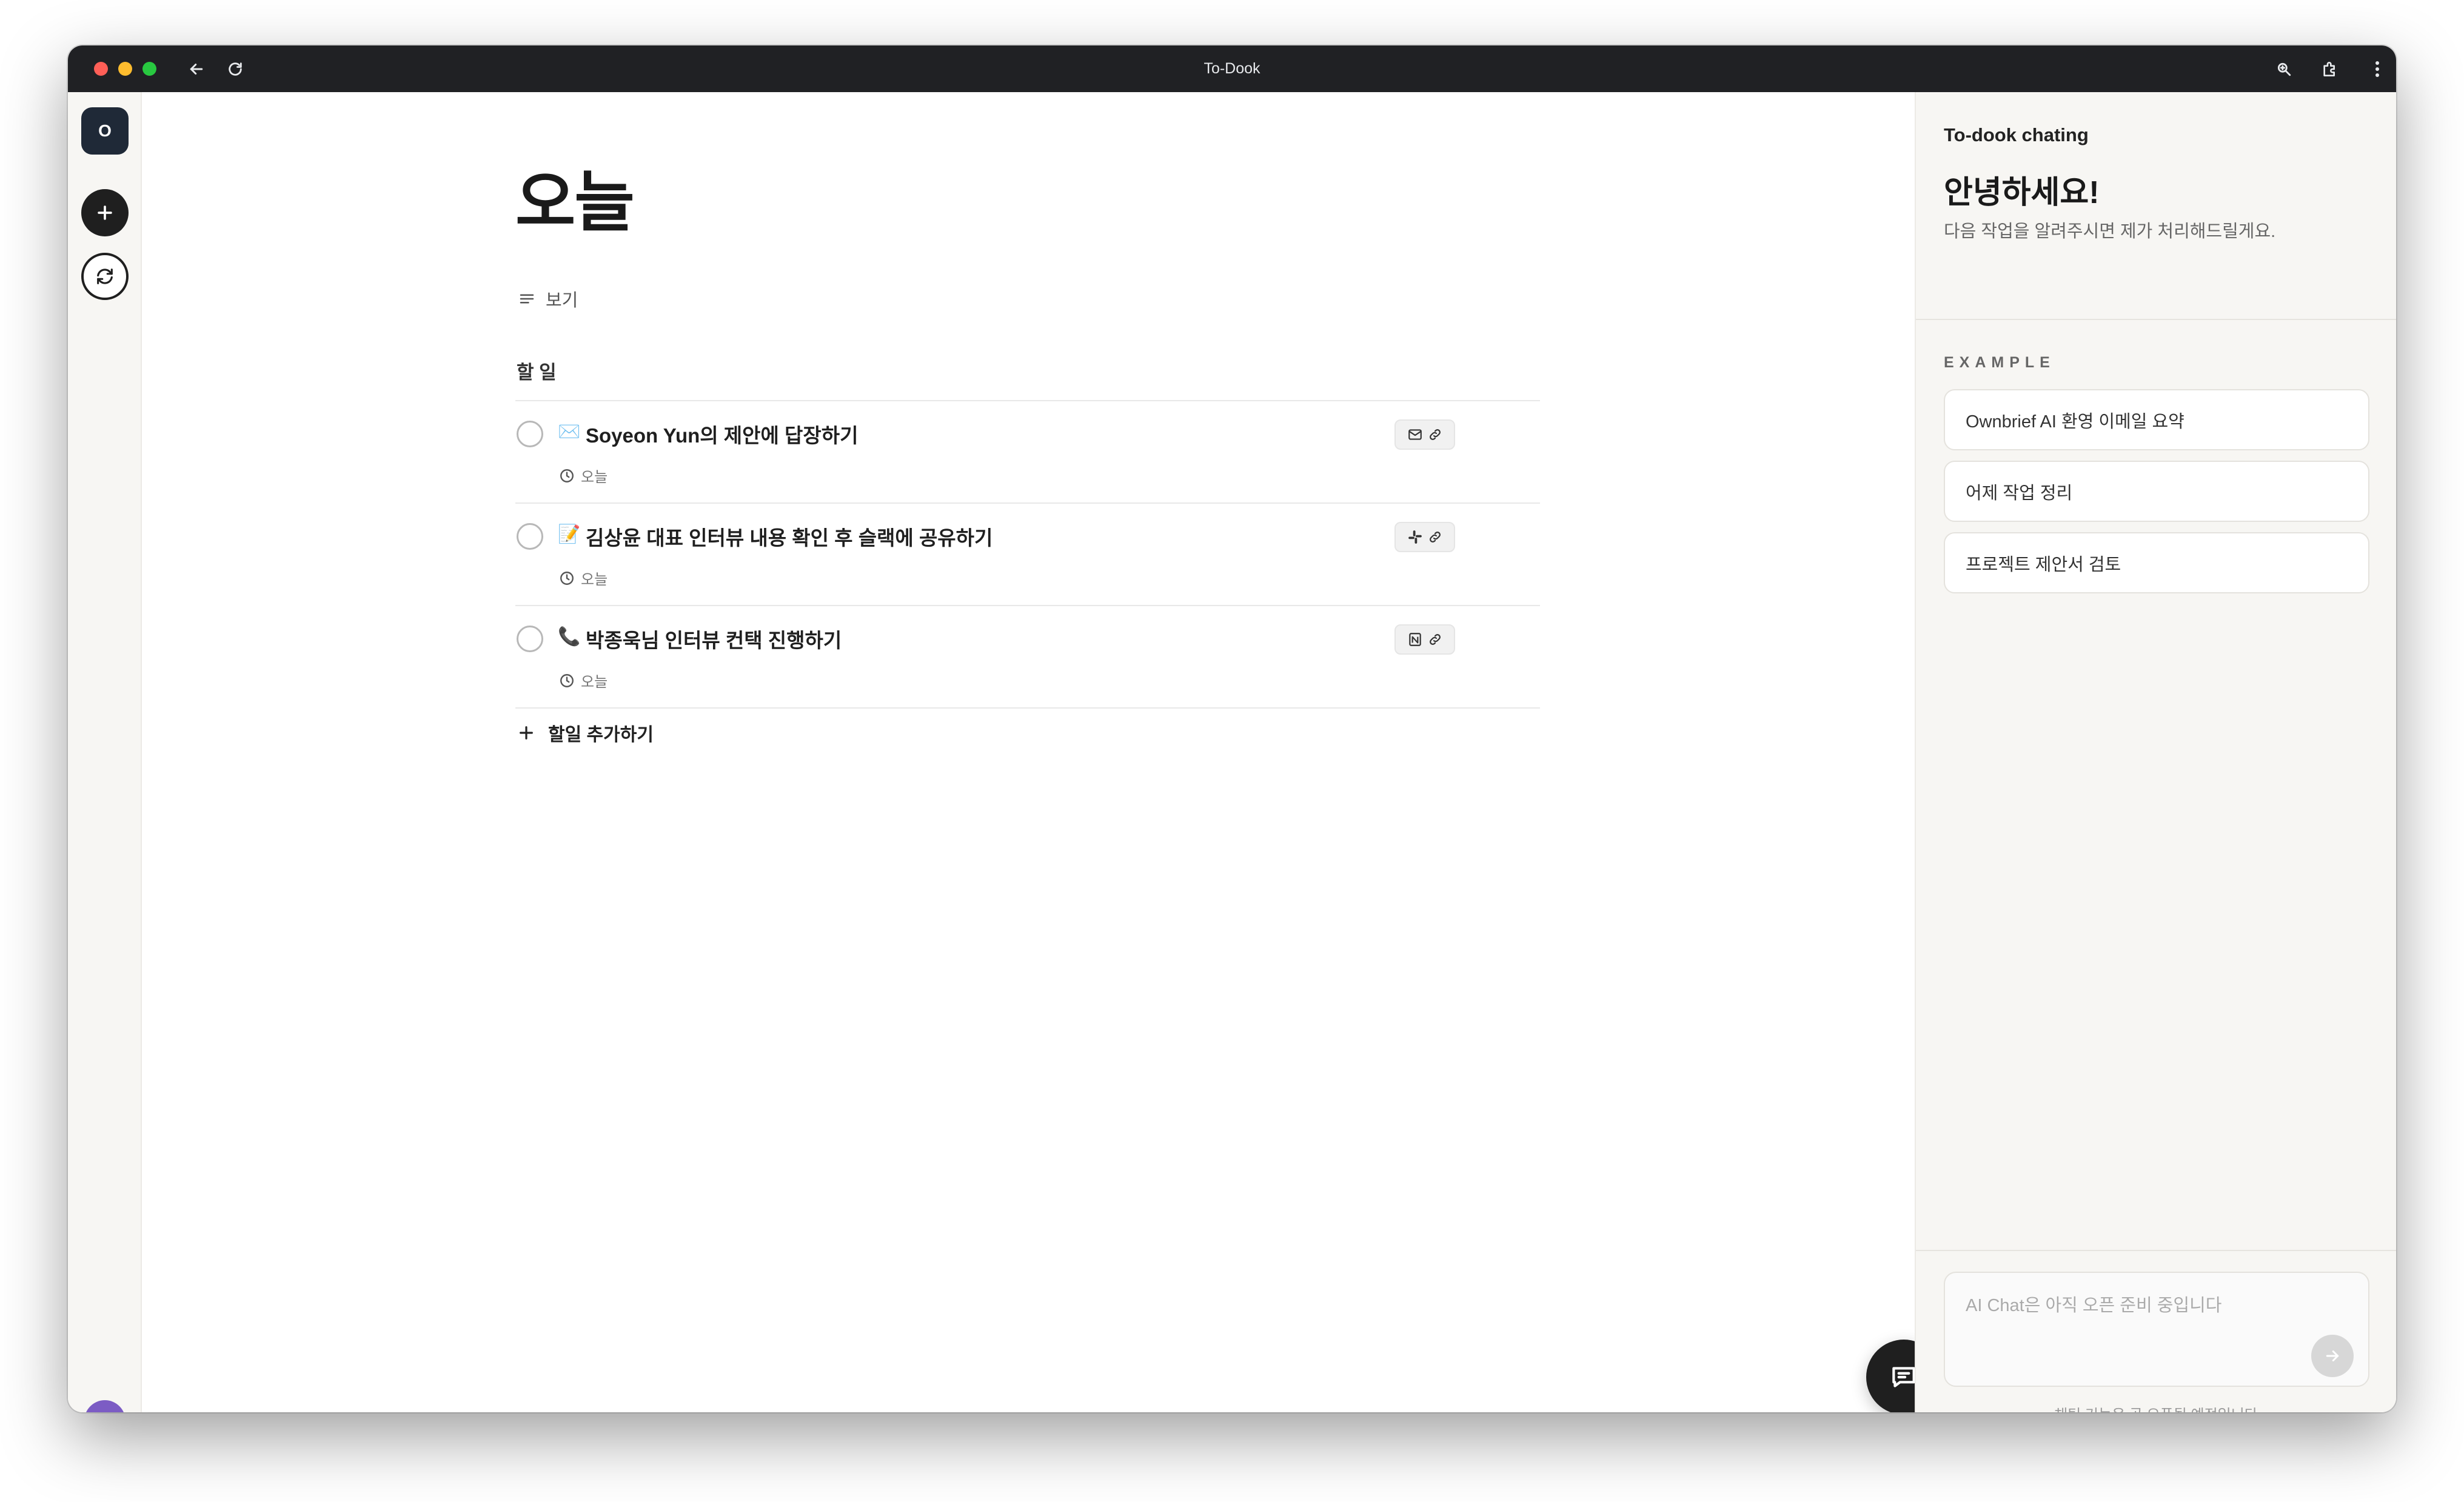  I want to click on task-title: 박종욱님 인터뷰 컨택 진행하기, so click(714, 638).